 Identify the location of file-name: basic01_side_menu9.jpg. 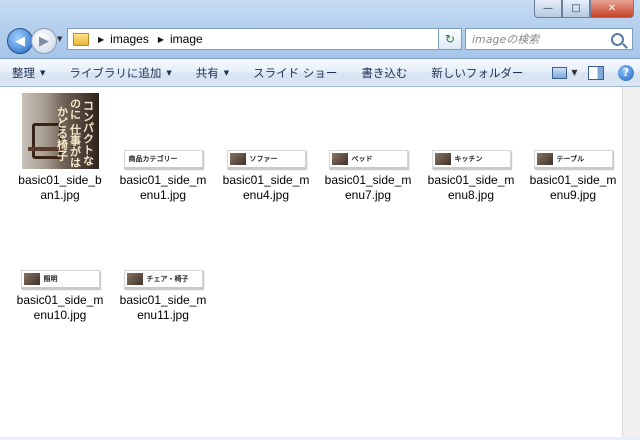
(573, 187).